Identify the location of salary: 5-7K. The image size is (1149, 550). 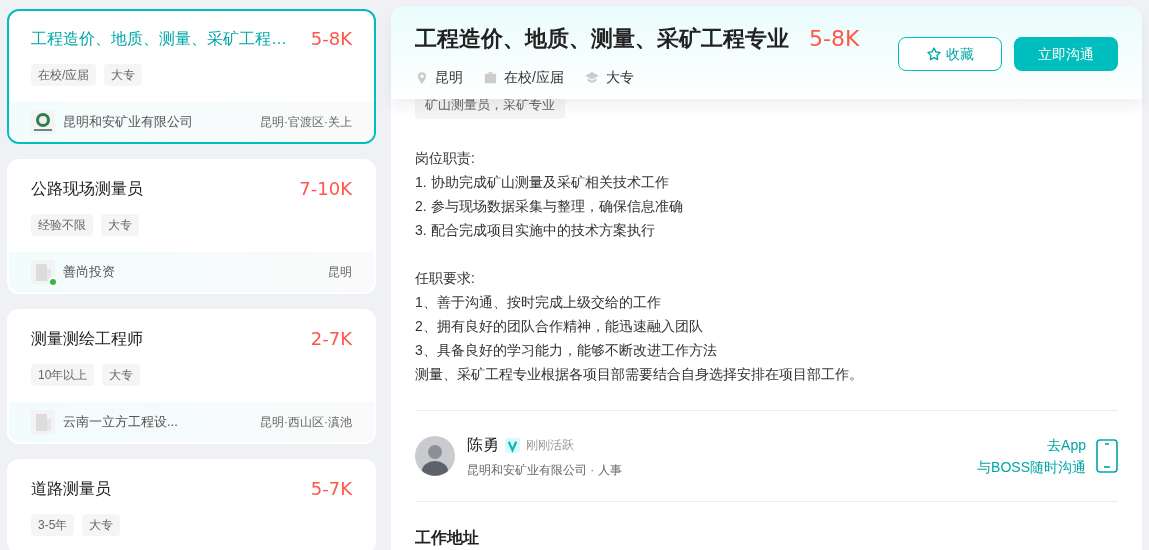
(331, 489).